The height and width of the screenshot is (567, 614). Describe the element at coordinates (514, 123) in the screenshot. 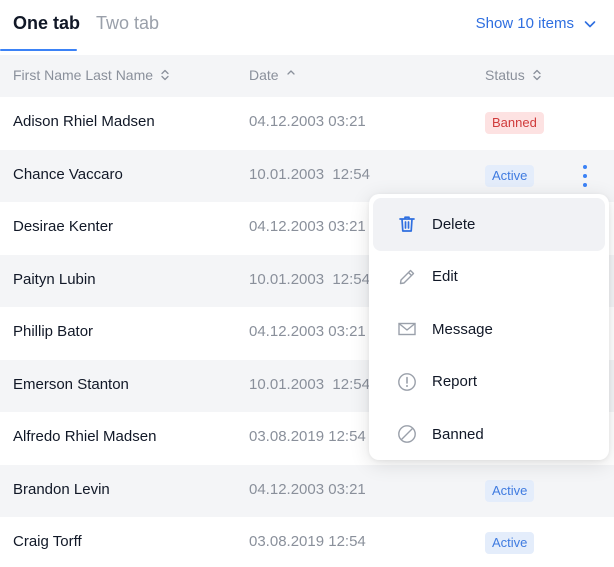

I see `status-badge: Banned` at that location.